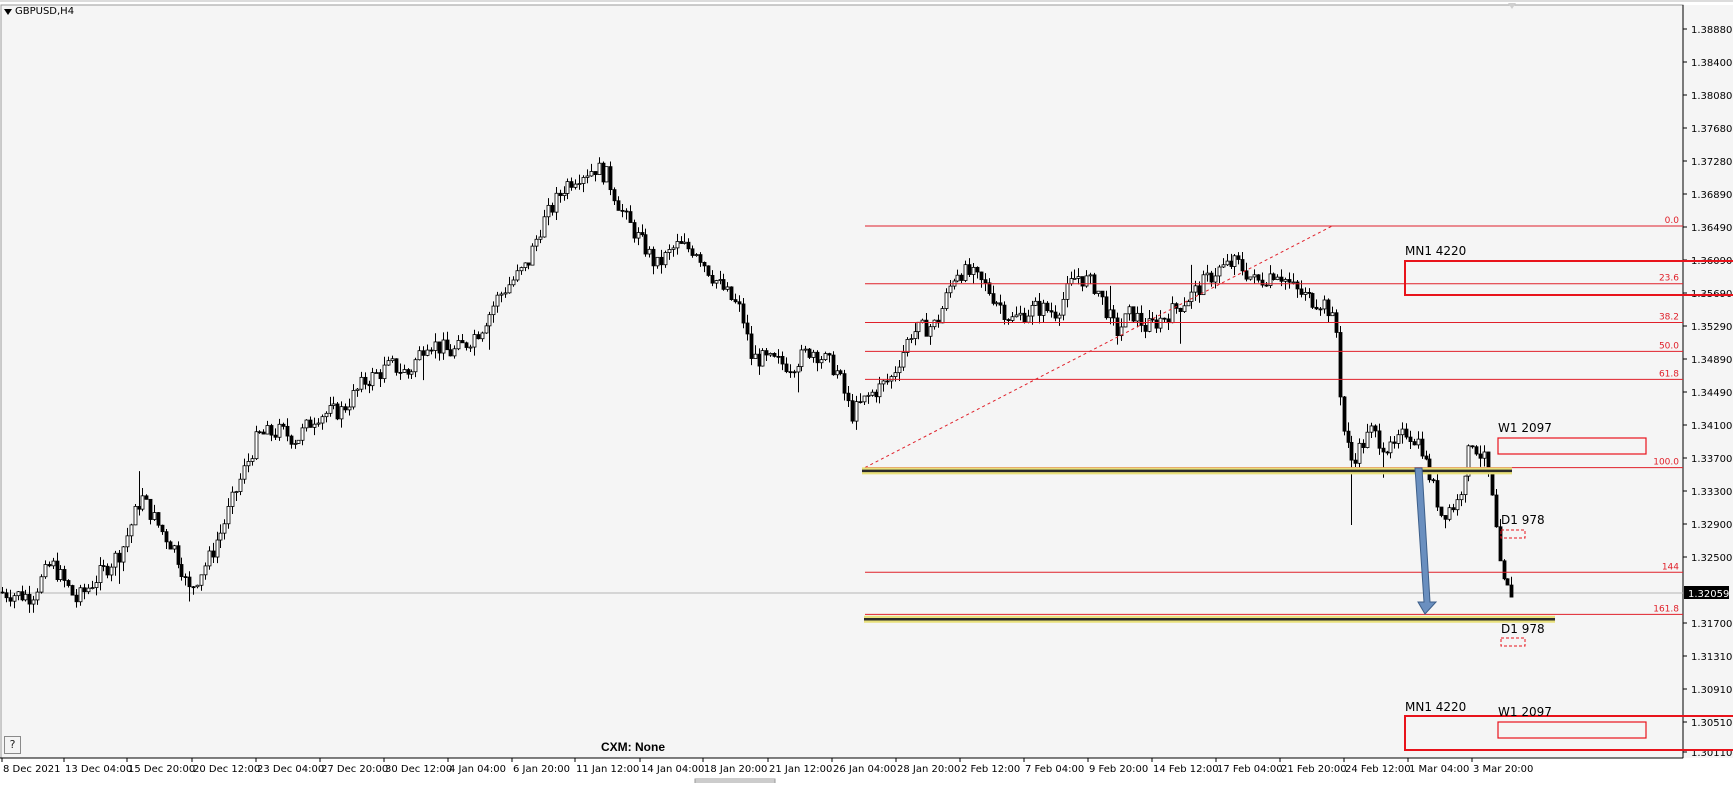  What do you see at coordinates (1525, 428) in the screenshot?
I see `zone-label: W1 2097` at bounding box center [1525, 428].